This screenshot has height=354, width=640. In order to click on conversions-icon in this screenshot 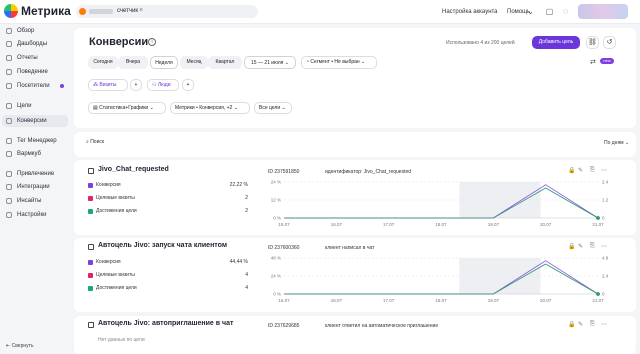, I will do `click(9, 121)`.